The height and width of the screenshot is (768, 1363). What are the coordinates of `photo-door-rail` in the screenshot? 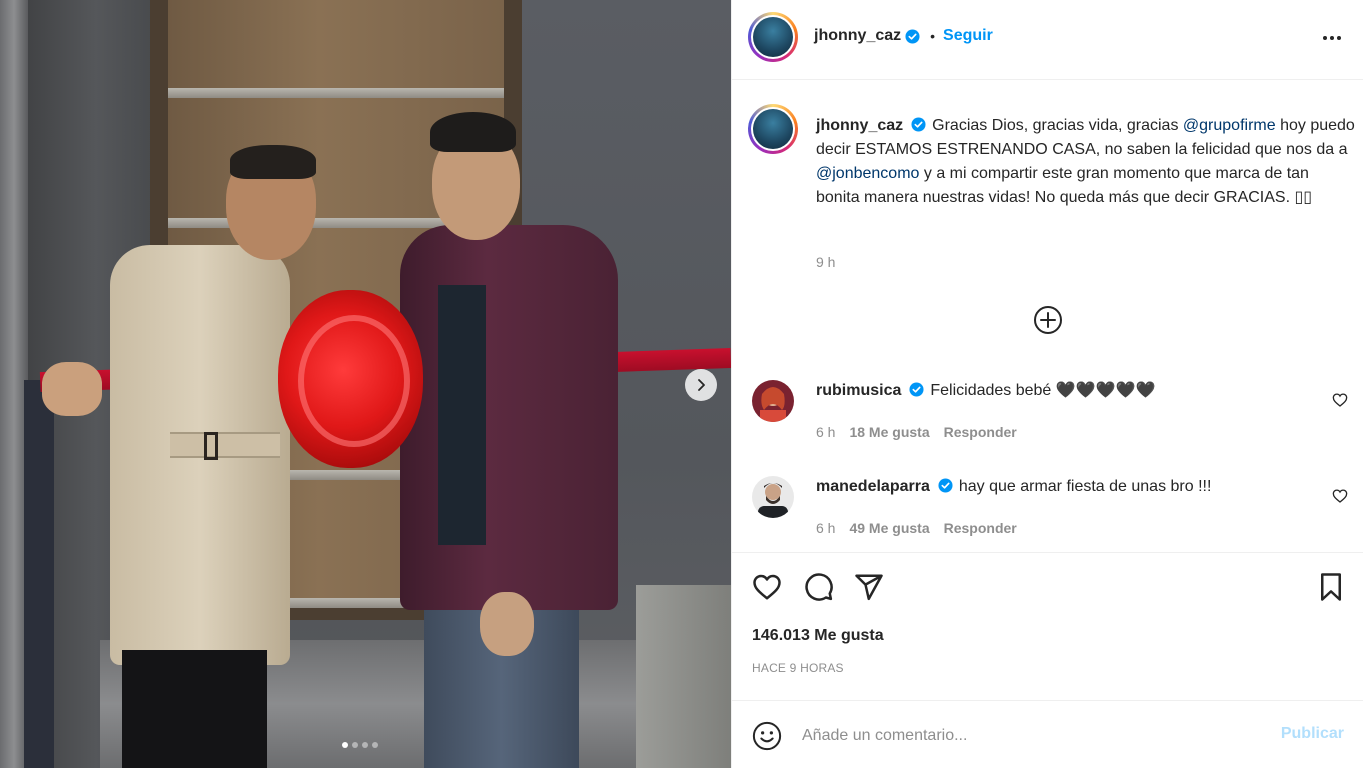 It's located at (336, 93).